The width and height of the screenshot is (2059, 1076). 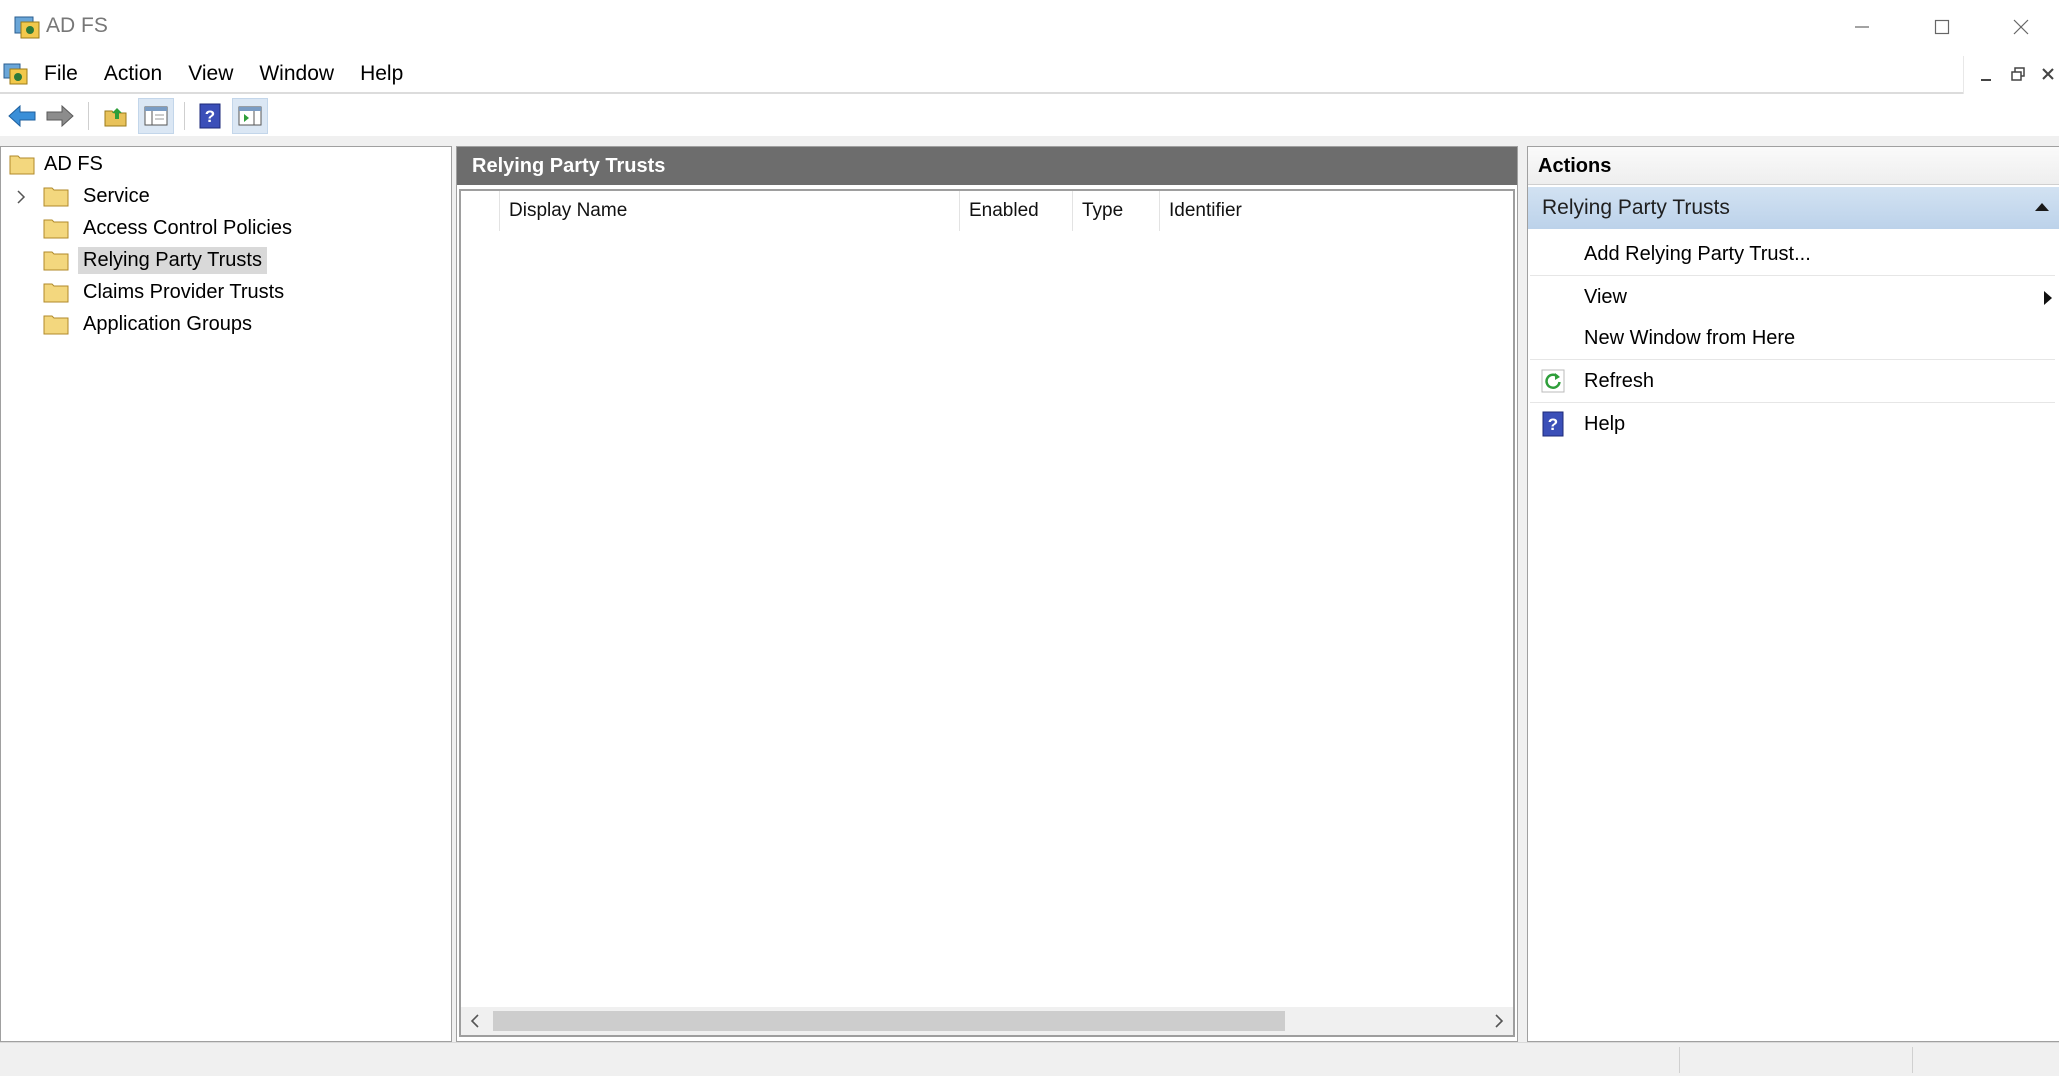 I want to click on tree-item-label: Claims Provider Trusts, so click(x=184, y=291).